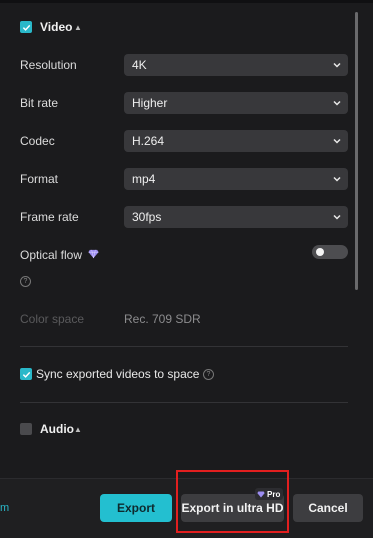 This screenshot has height=538, width=373. I want to click on optical-flow-toggle, so click(330, 252).